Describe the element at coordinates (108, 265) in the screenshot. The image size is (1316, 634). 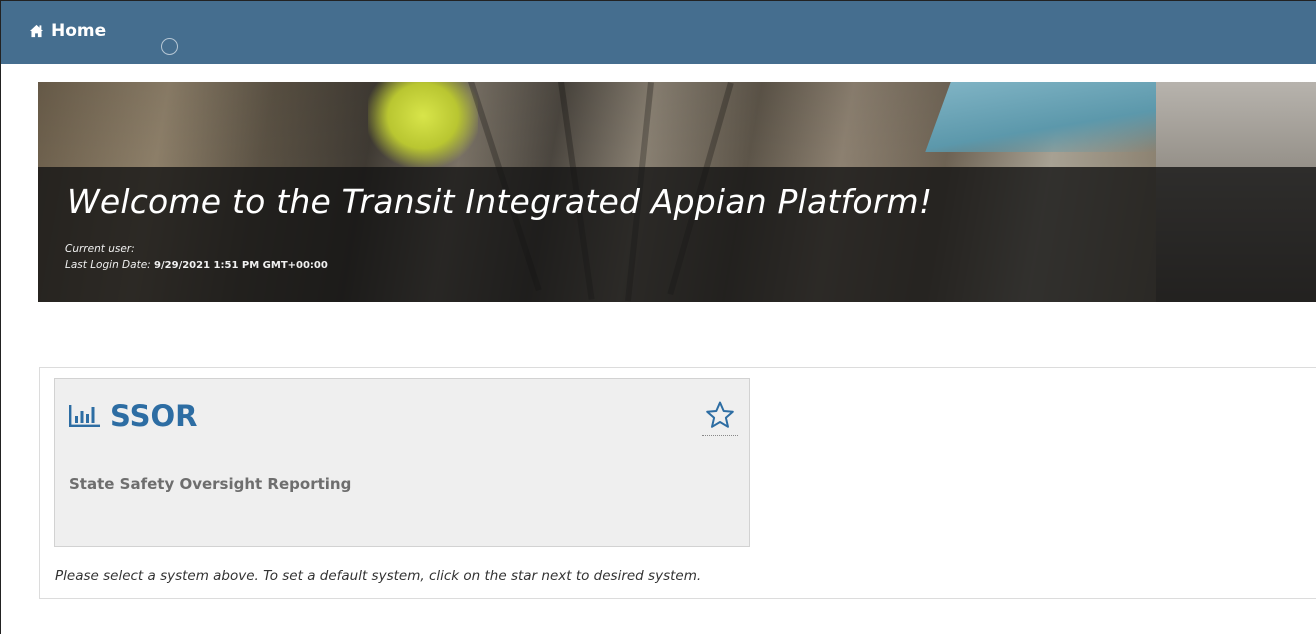
I see `last-login-label: Last Login Date:` at that location.